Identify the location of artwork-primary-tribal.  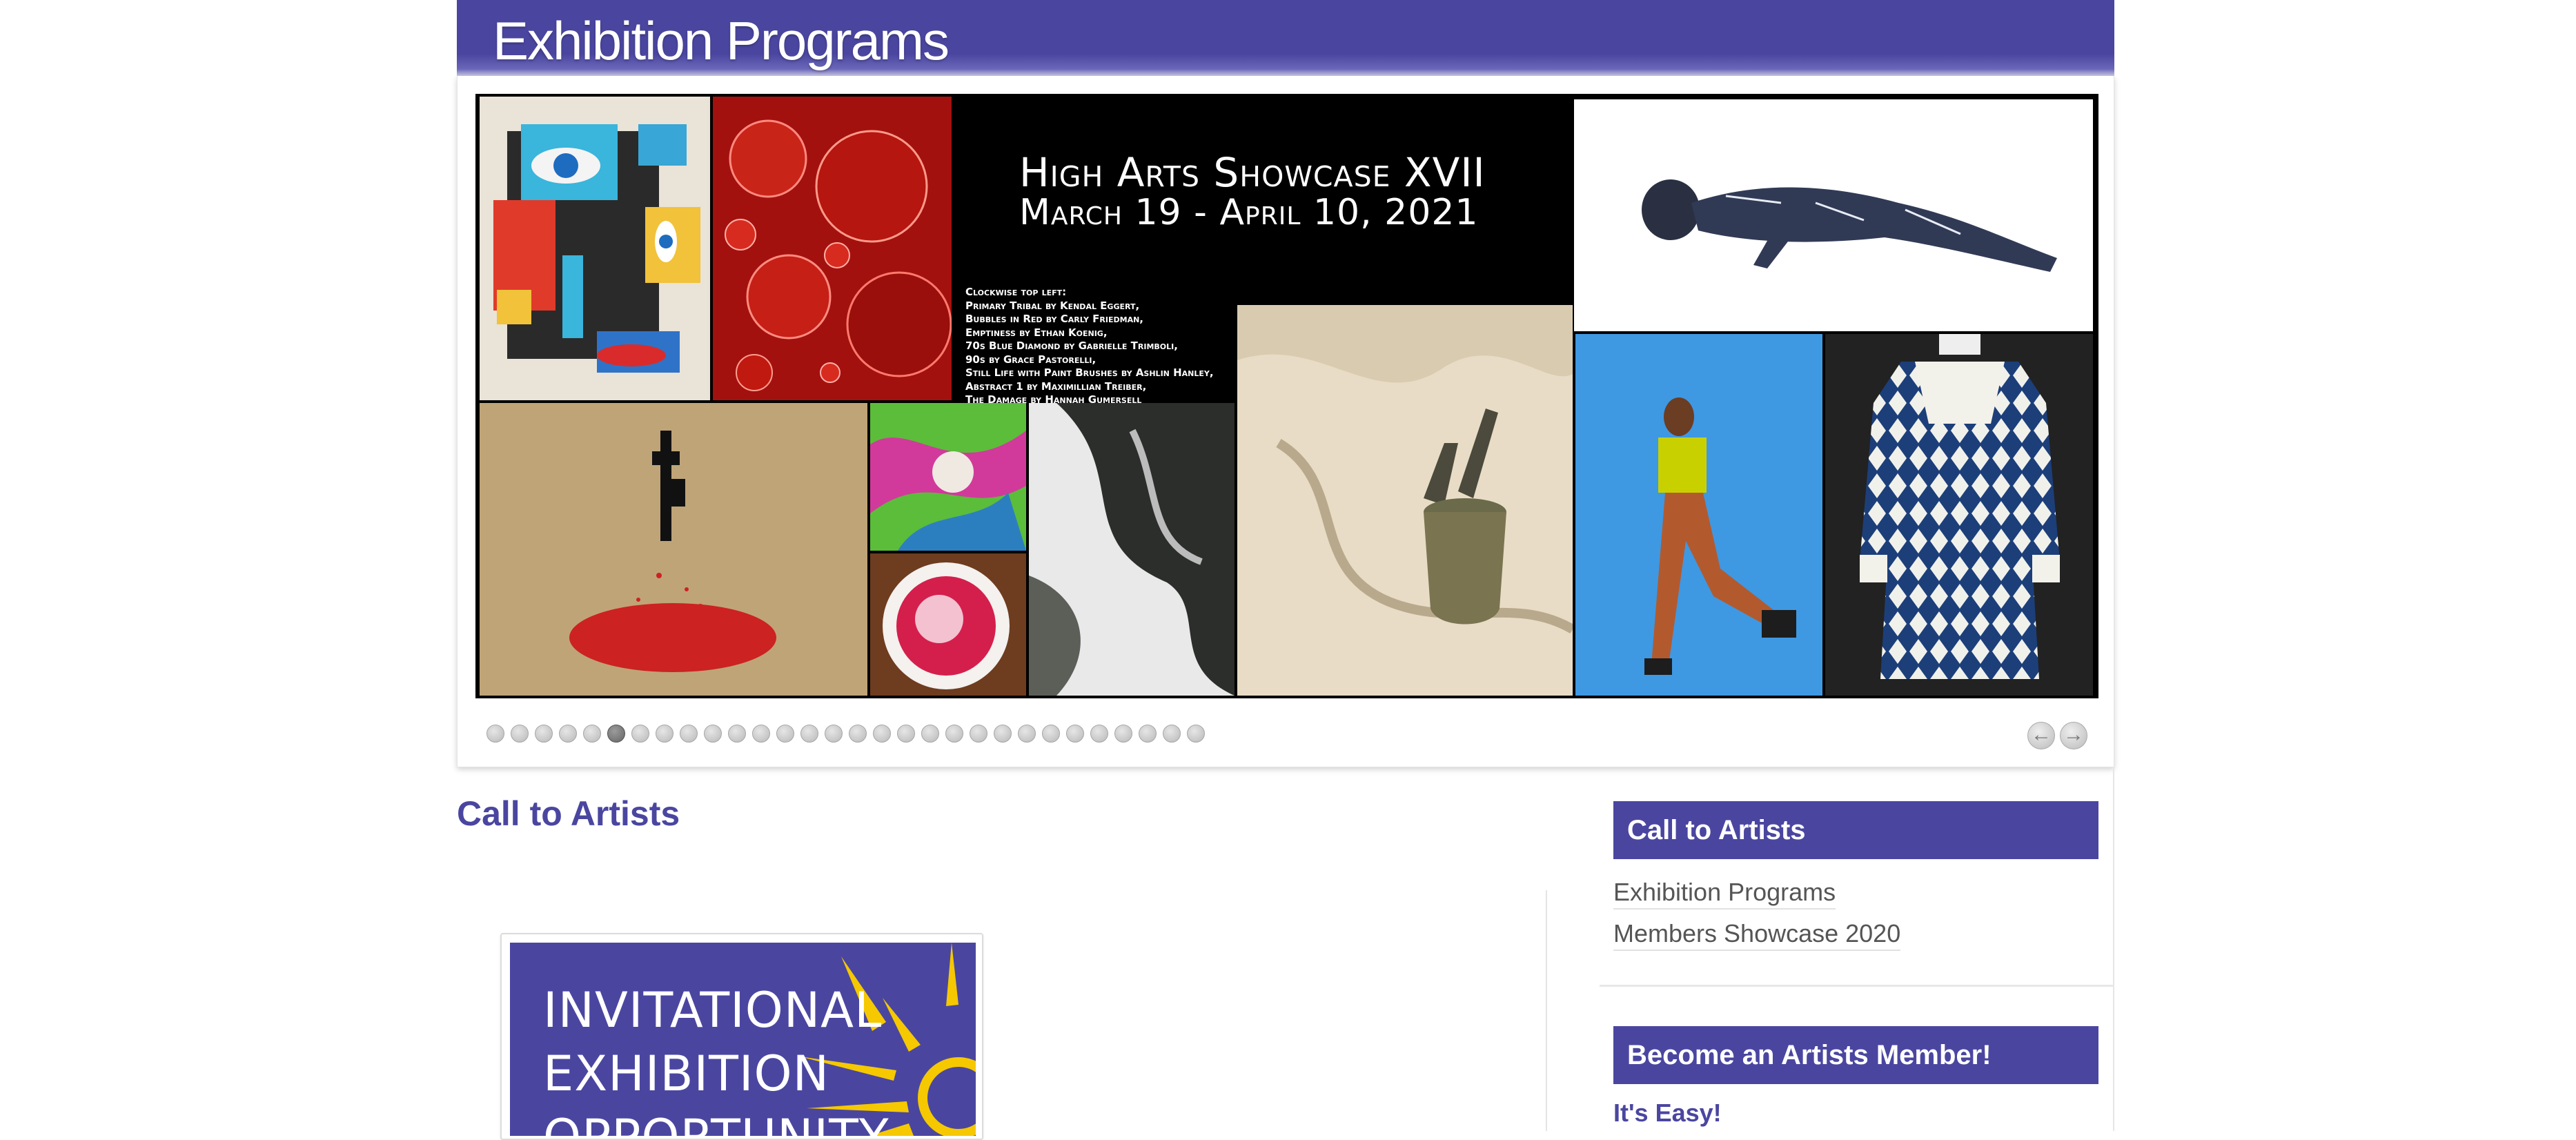
(595, 249).